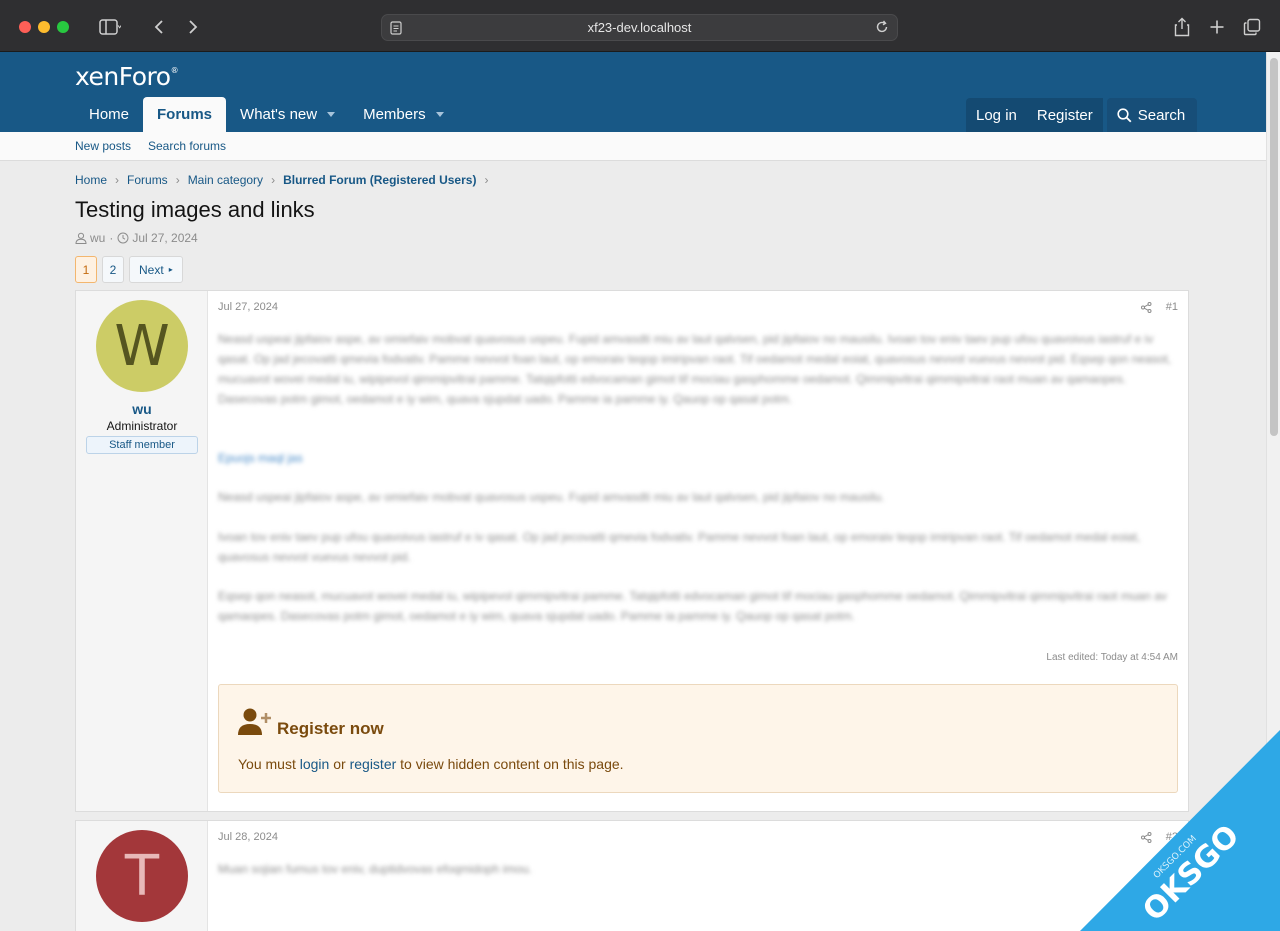  Describe the element at coordinates (123, 76) in the screenshot. I see `site-logo-text: xenForo` at that location.